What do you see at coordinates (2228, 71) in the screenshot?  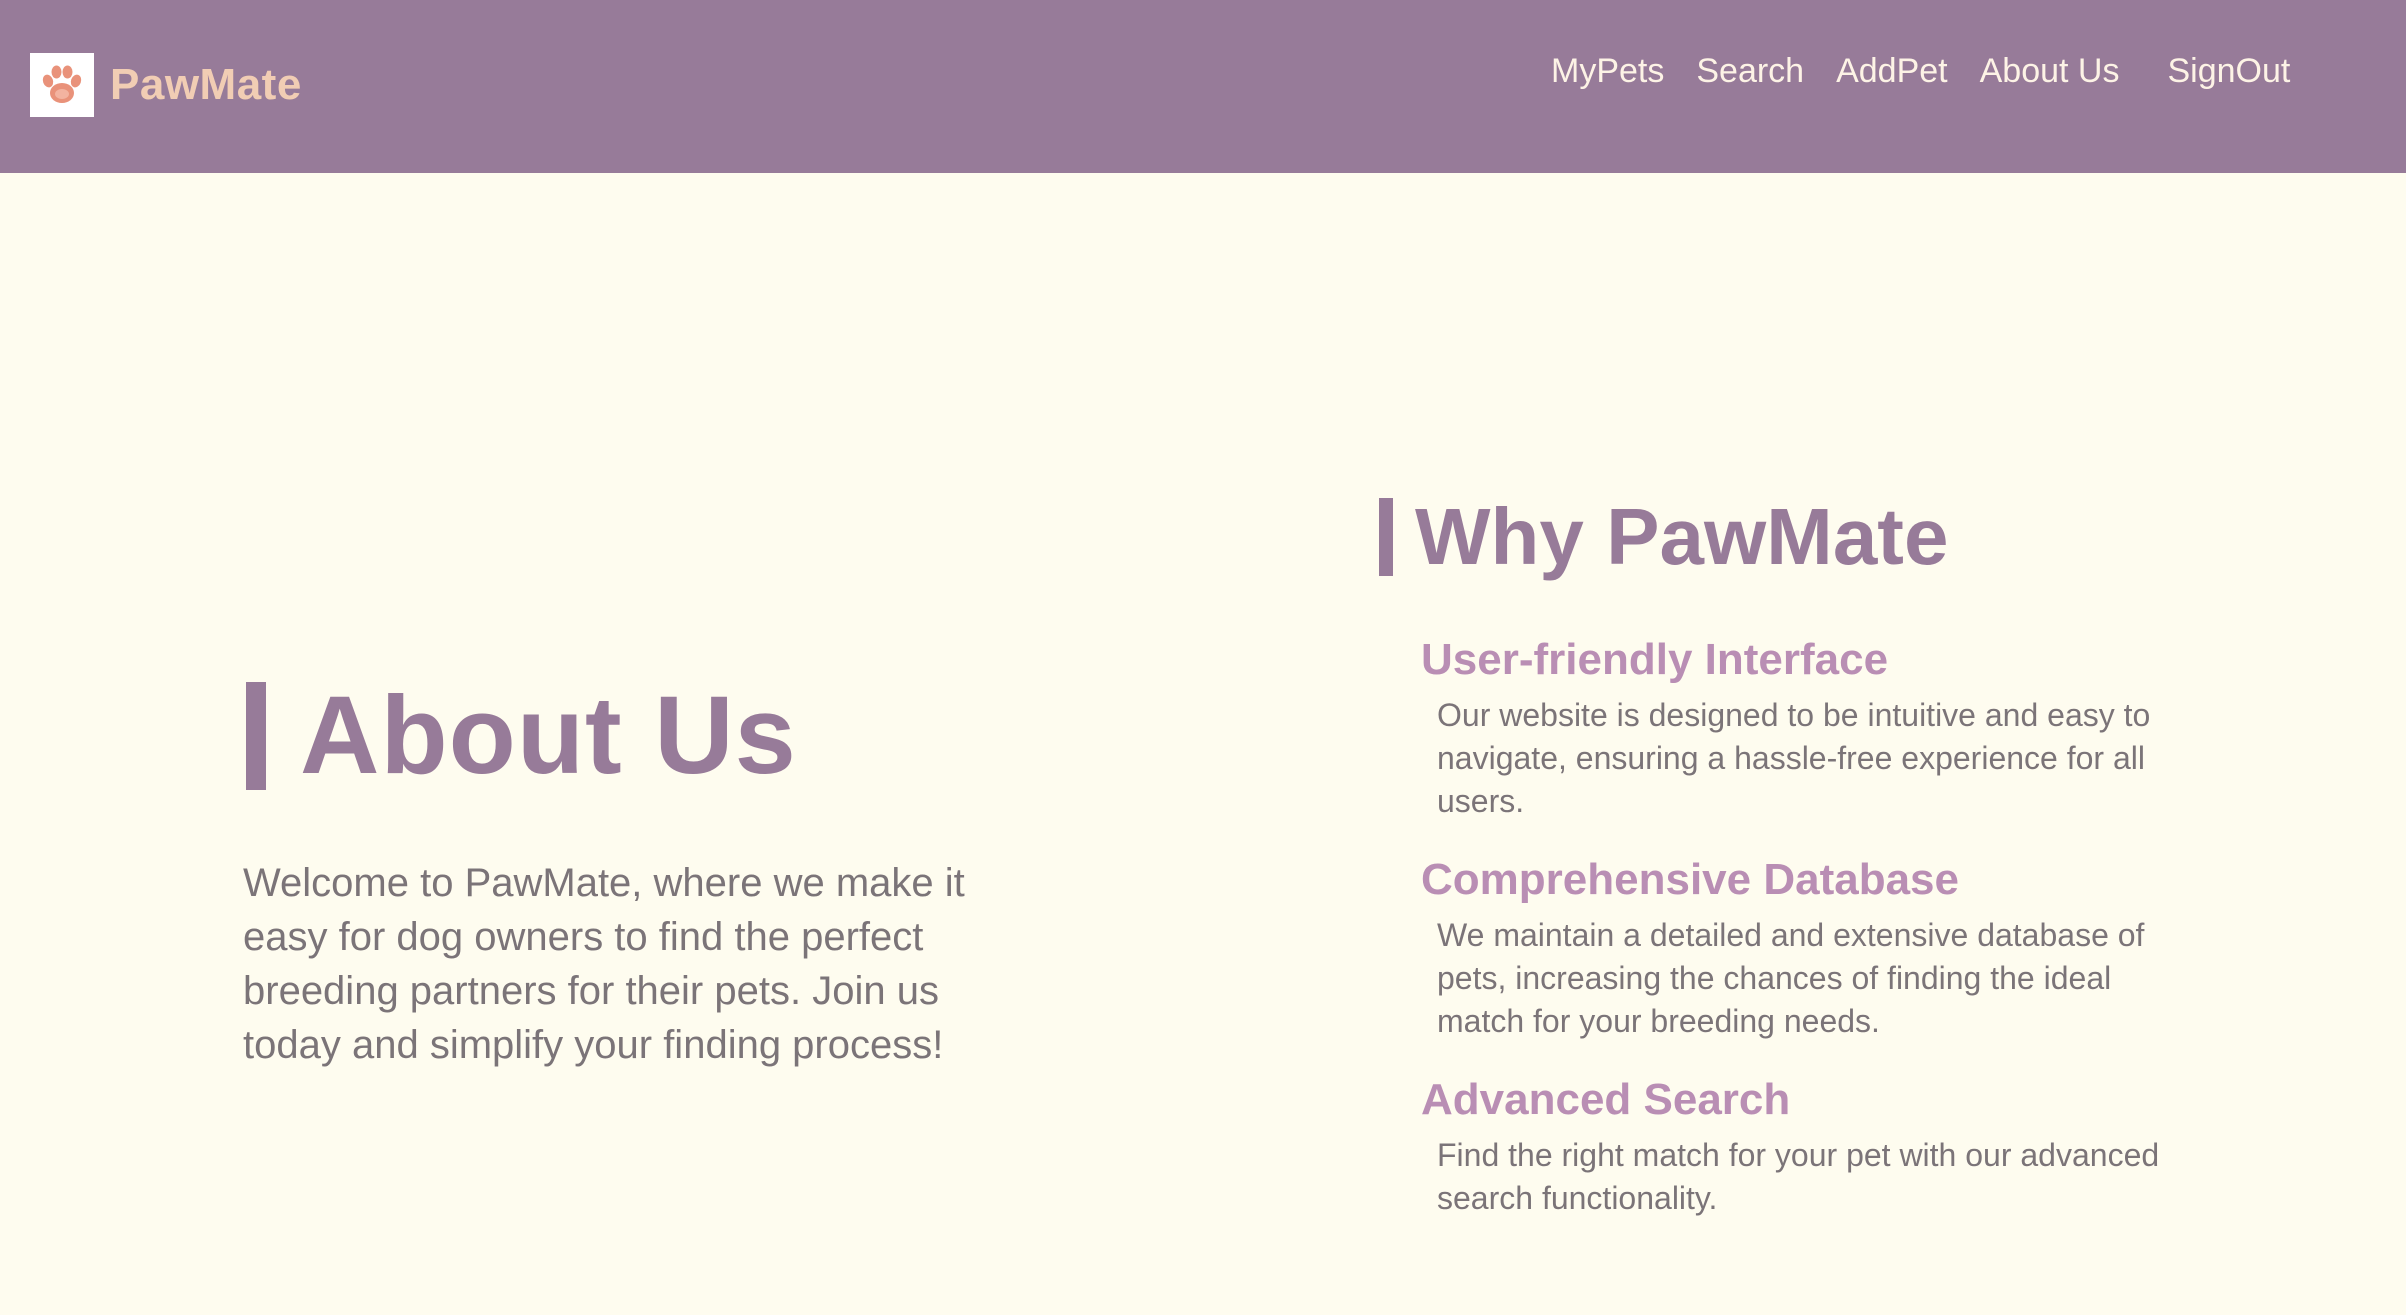 I see `nav-signout: SignOut` at bounding box center [2228, 71].